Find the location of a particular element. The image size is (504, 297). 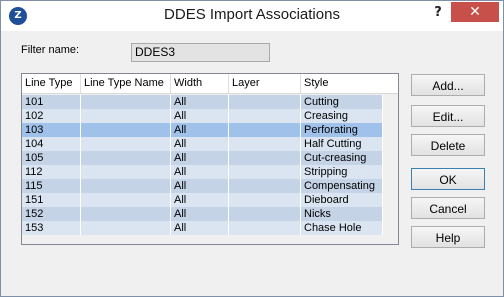

table-row: 153 All Chase Hole is located at coordinates (202, 228).